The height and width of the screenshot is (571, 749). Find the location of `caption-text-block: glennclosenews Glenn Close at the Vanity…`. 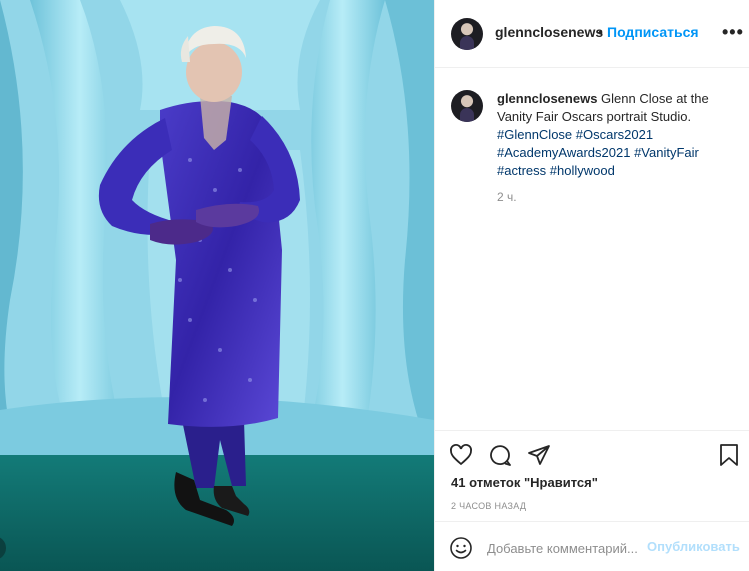

caption-text-block: glennclosenews Glenn Close at the Vanity… is located at coordinates (617, 135).